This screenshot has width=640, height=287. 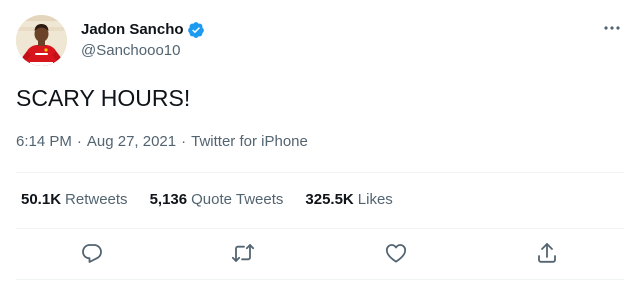 I want to click on tweet-date: Aug 27, 2021, so click(x=131, y=142).